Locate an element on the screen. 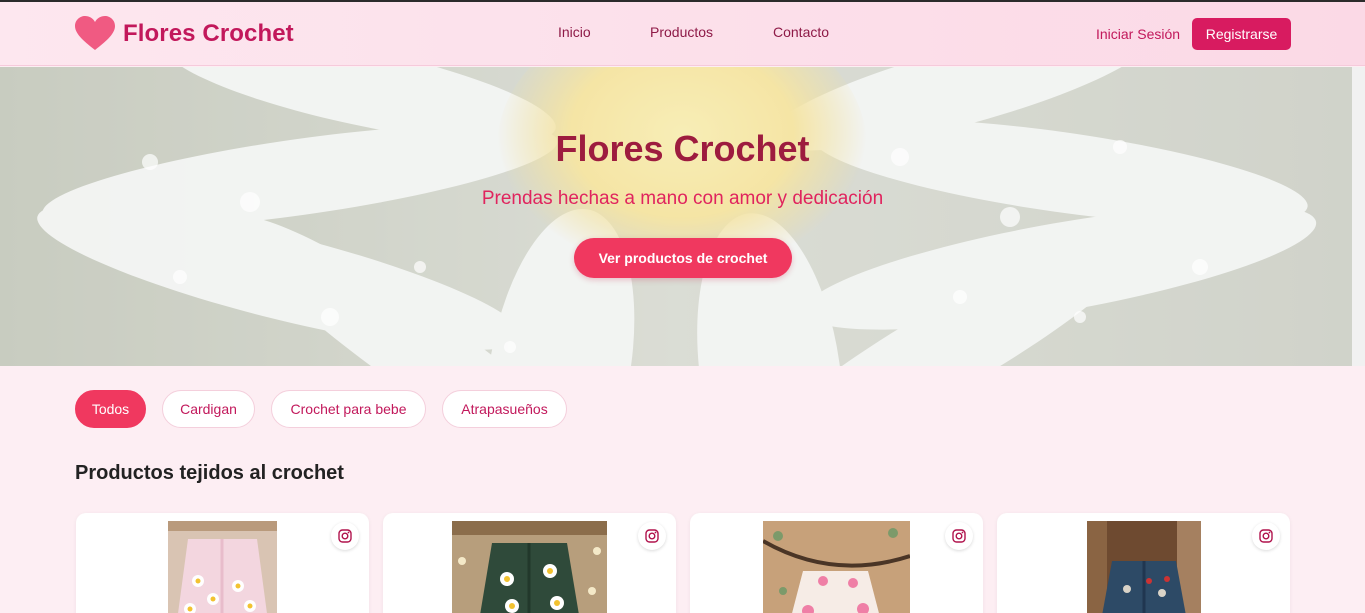 The image size is (1365, 613). login-link: Iniciar Sesión is located at coordinates (1138, 34).